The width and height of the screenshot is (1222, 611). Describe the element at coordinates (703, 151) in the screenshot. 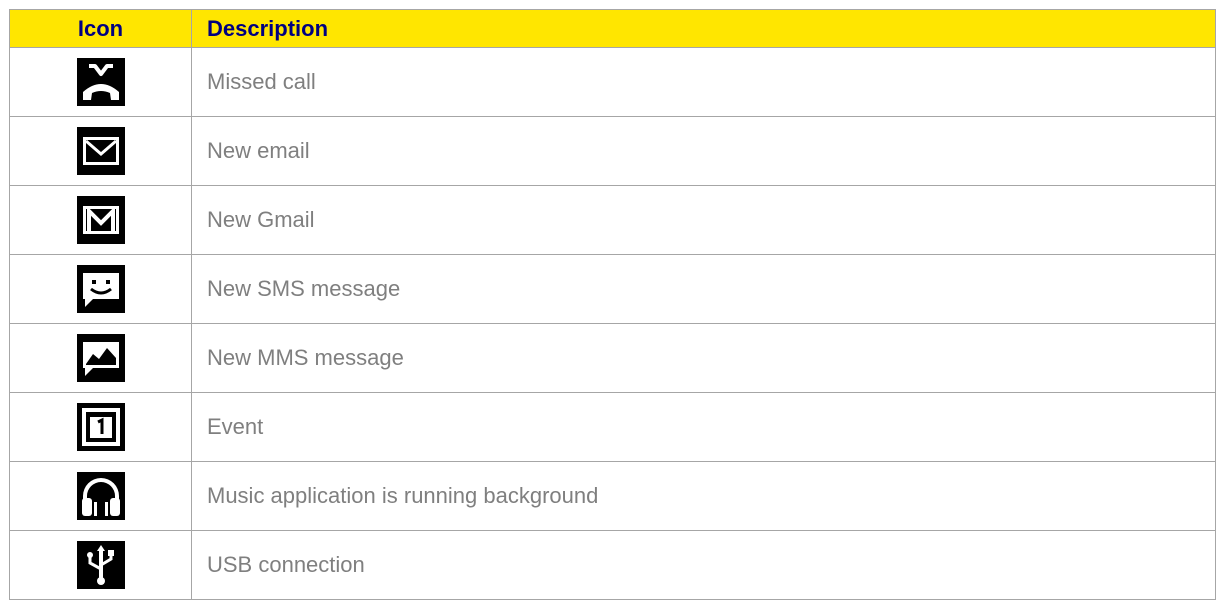

I see `description-cell: New email` at that location.